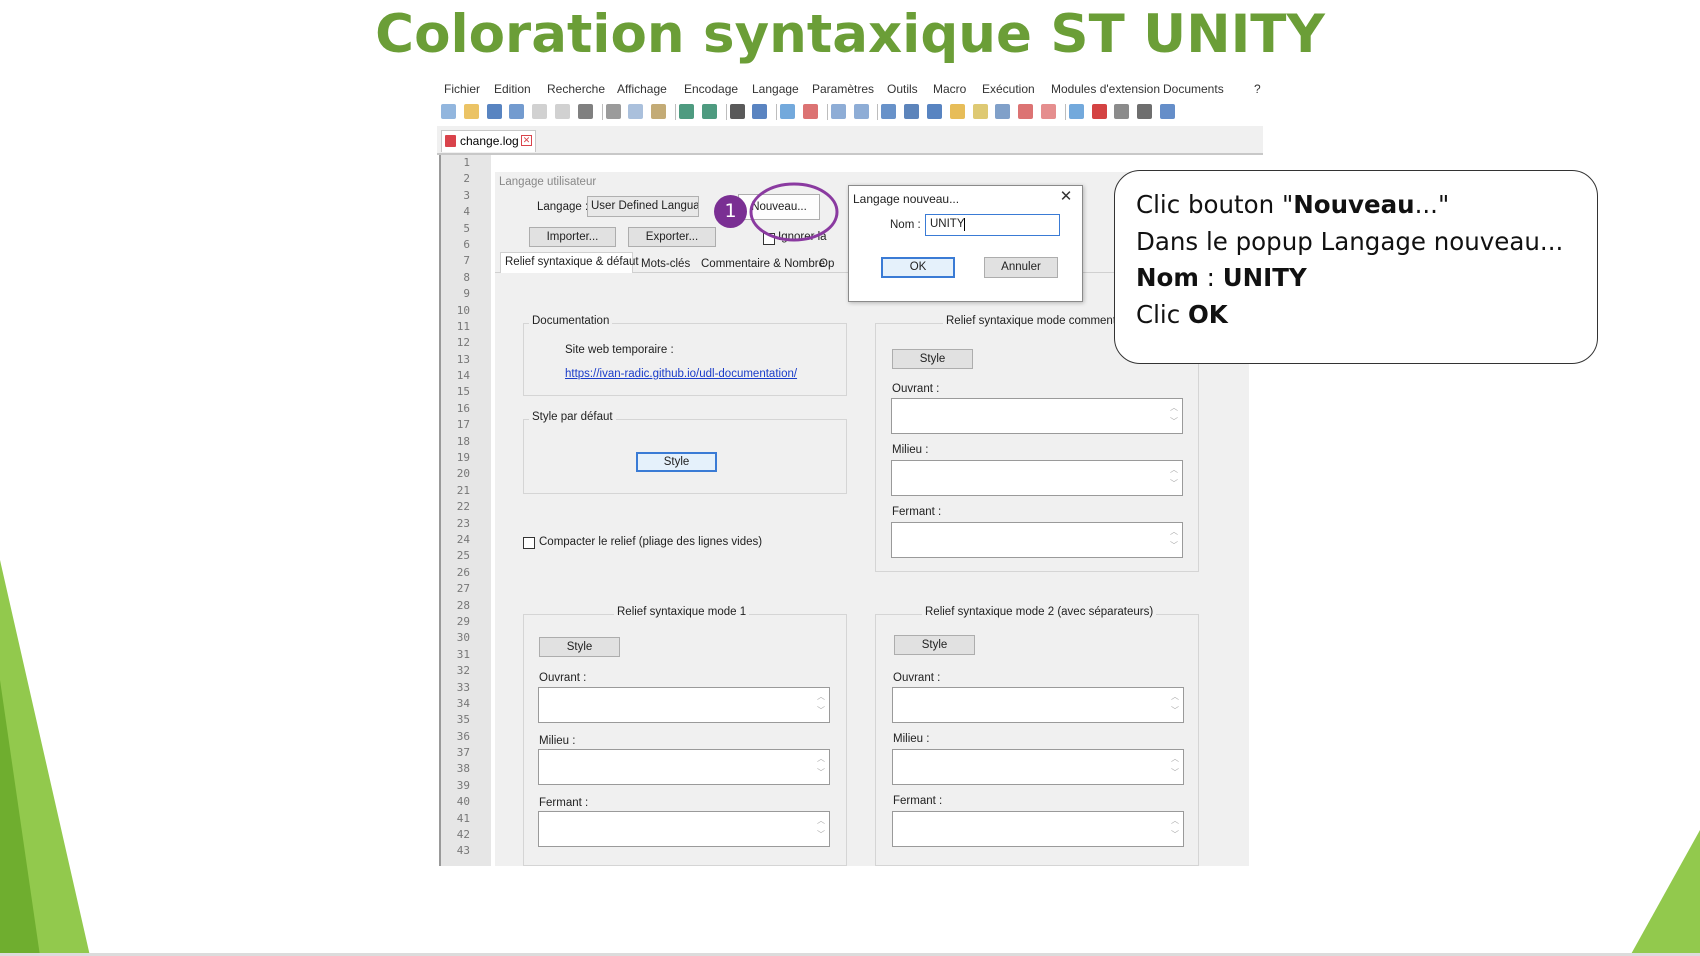 The height and width of the screenshot is (956, 1700). What do you see at coordinates (1105, 89) in the screenshot?
I see `menu-modules: Modules d'extension` at bounding box center [1105, 89].